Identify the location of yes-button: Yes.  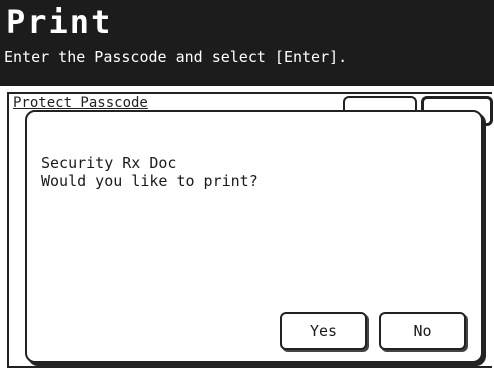
(323, 331).